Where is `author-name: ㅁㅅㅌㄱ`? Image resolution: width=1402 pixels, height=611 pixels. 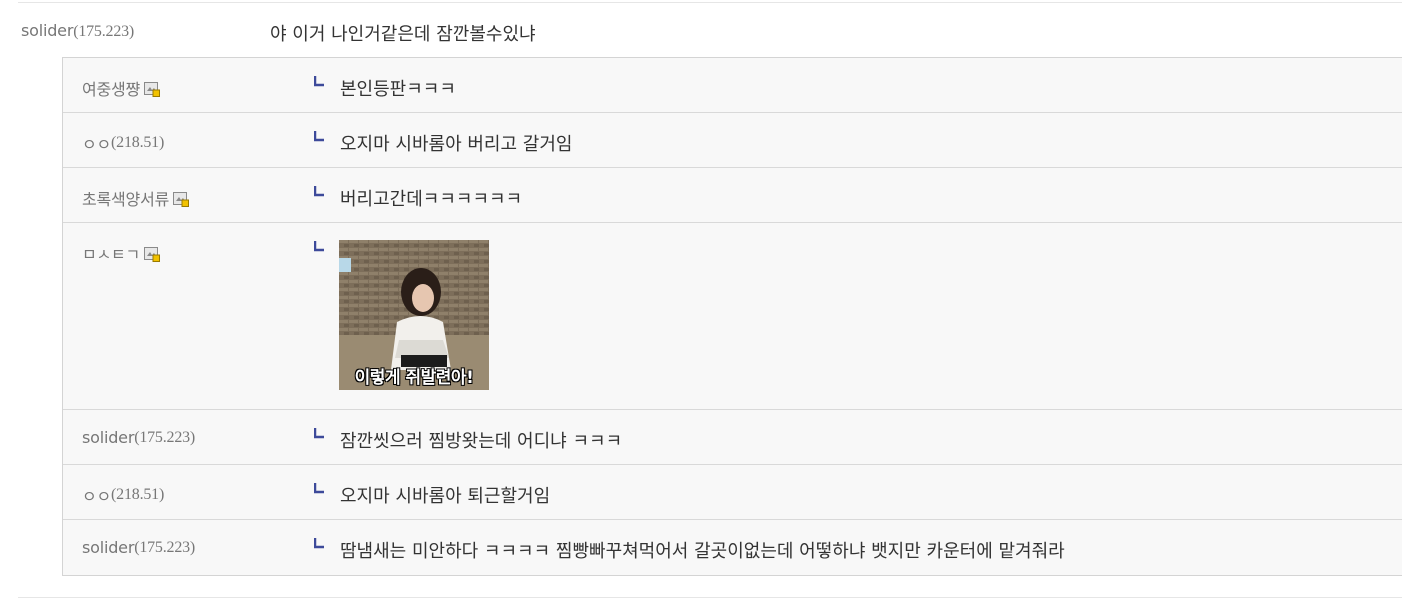
author-name: ㅁㅅㅌㄱ is located at coordinates (111, 253).